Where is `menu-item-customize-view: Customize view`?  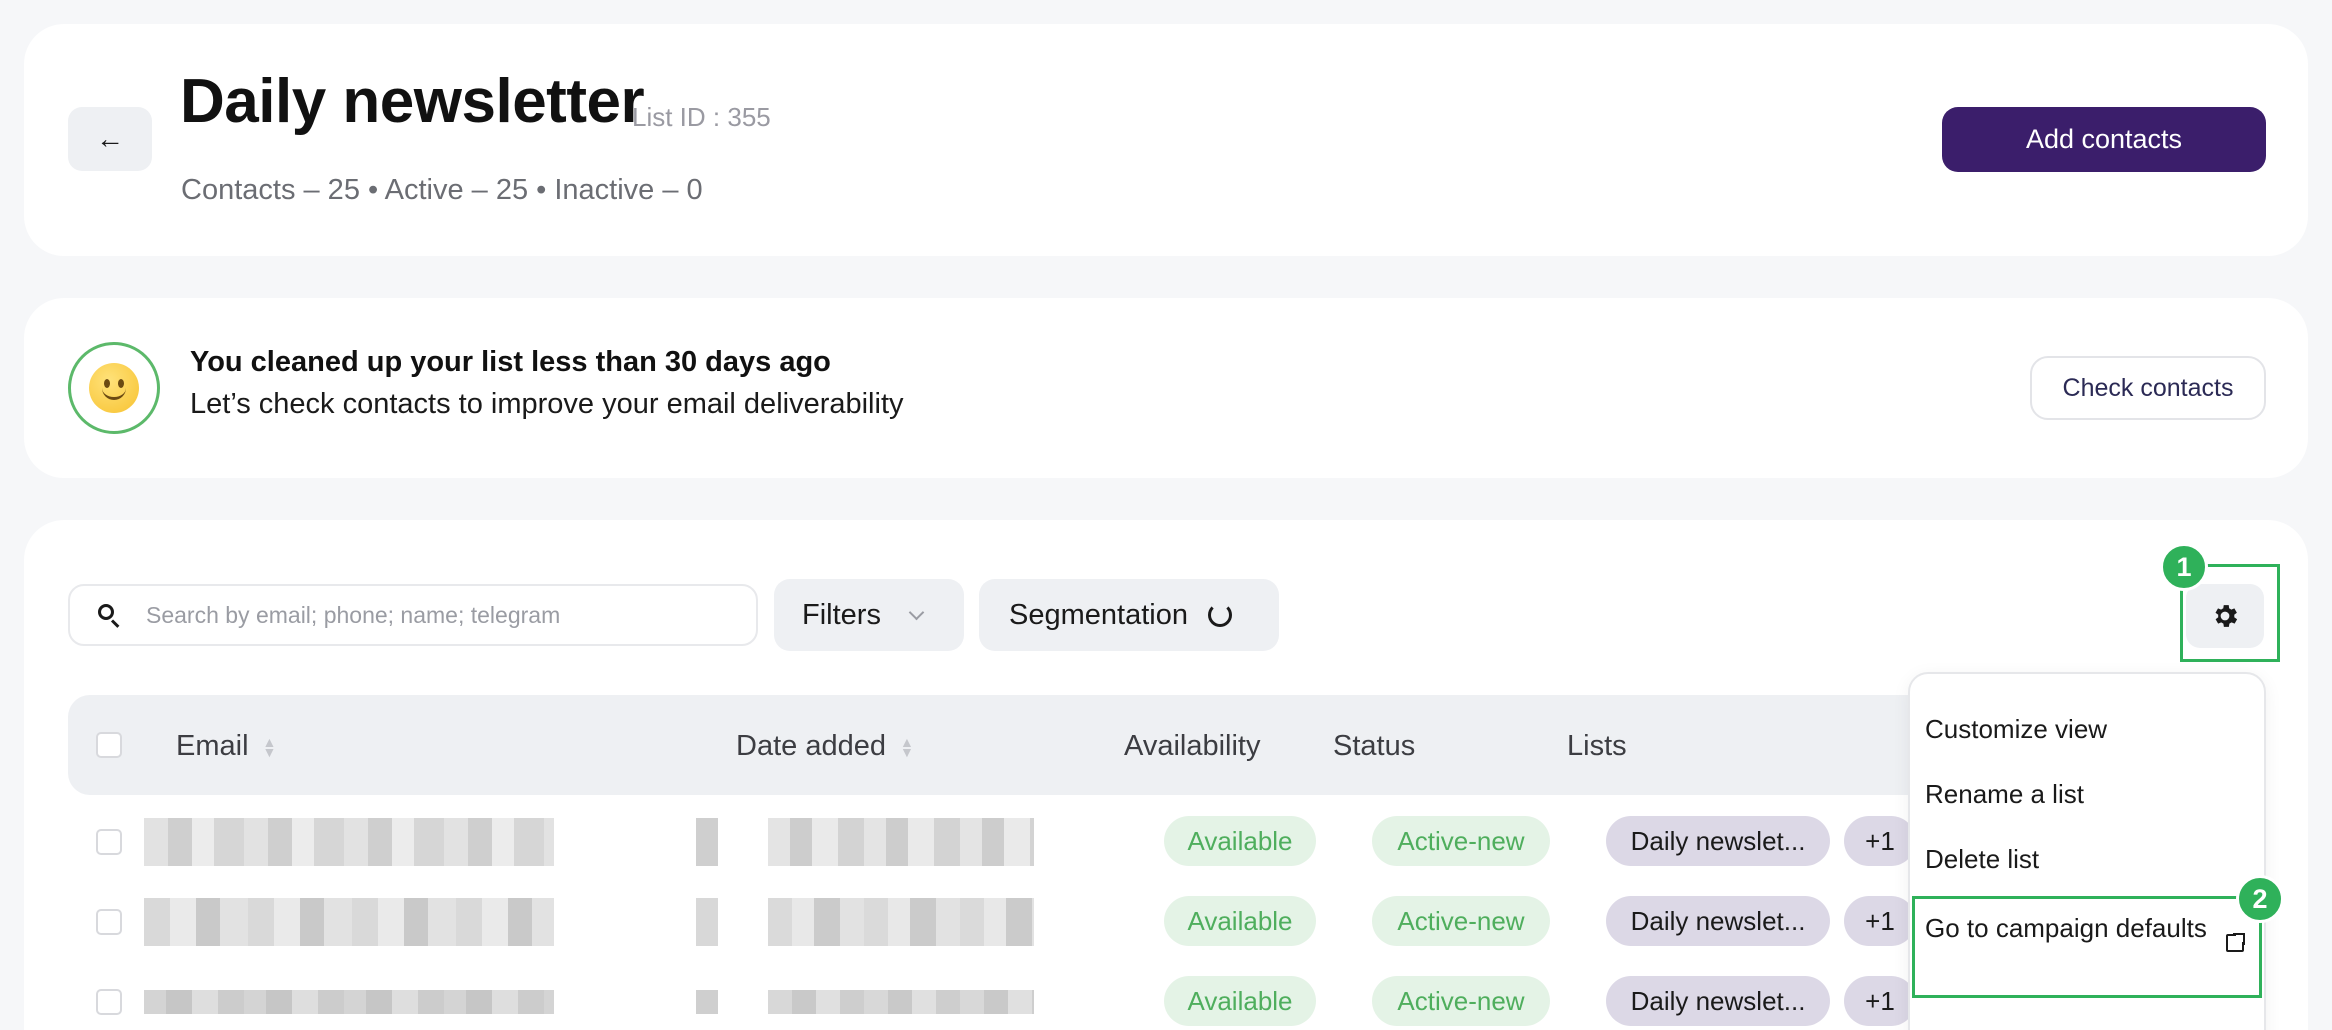
menu-item-customize-view: Customize view is located at coordinates (2016, 729).